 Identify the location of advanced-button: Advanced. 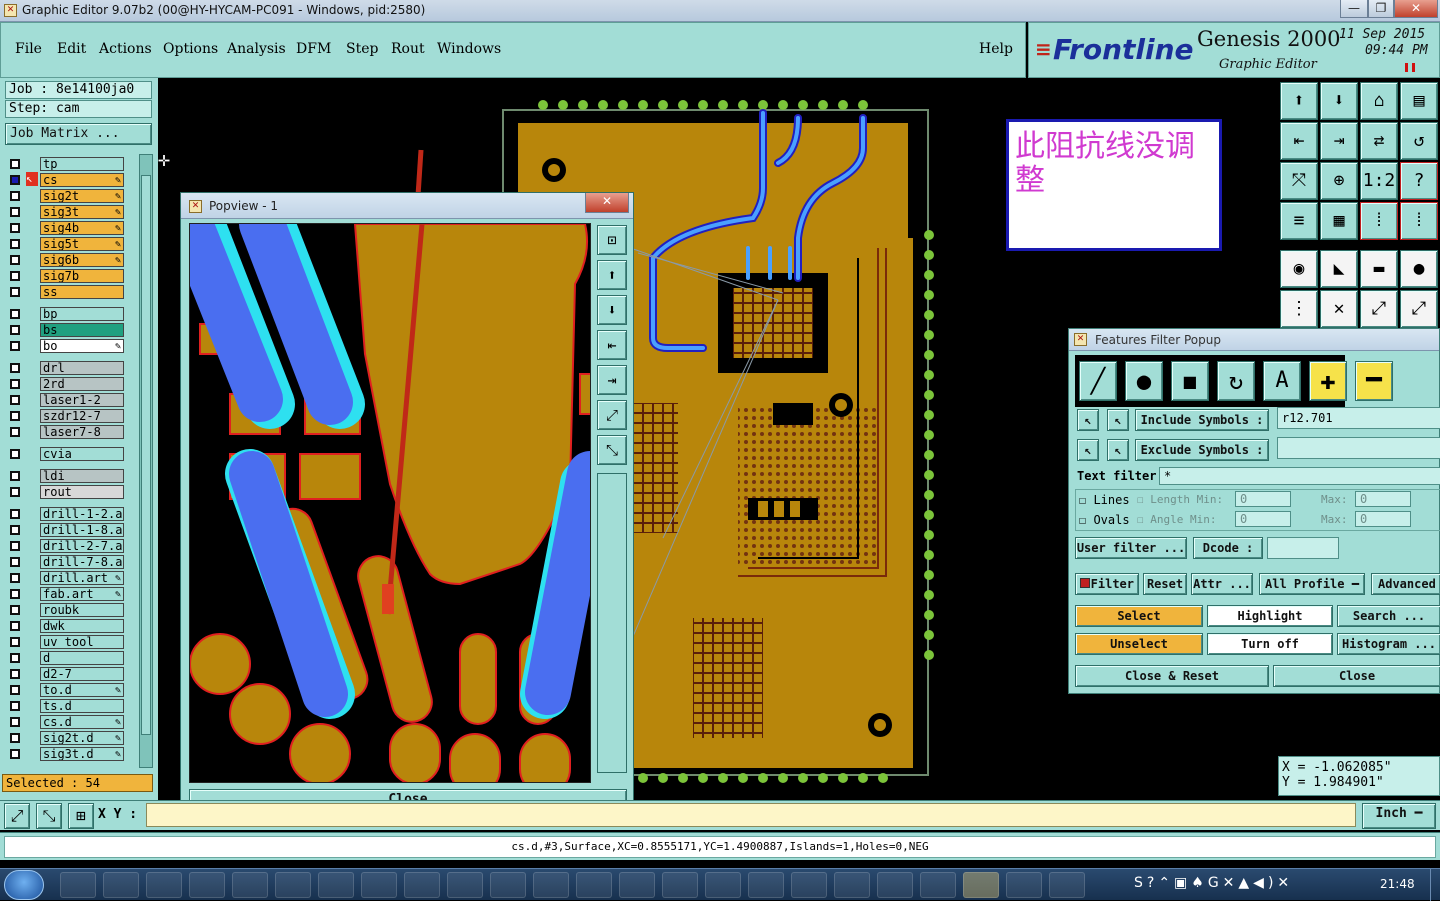
(1405, 584).